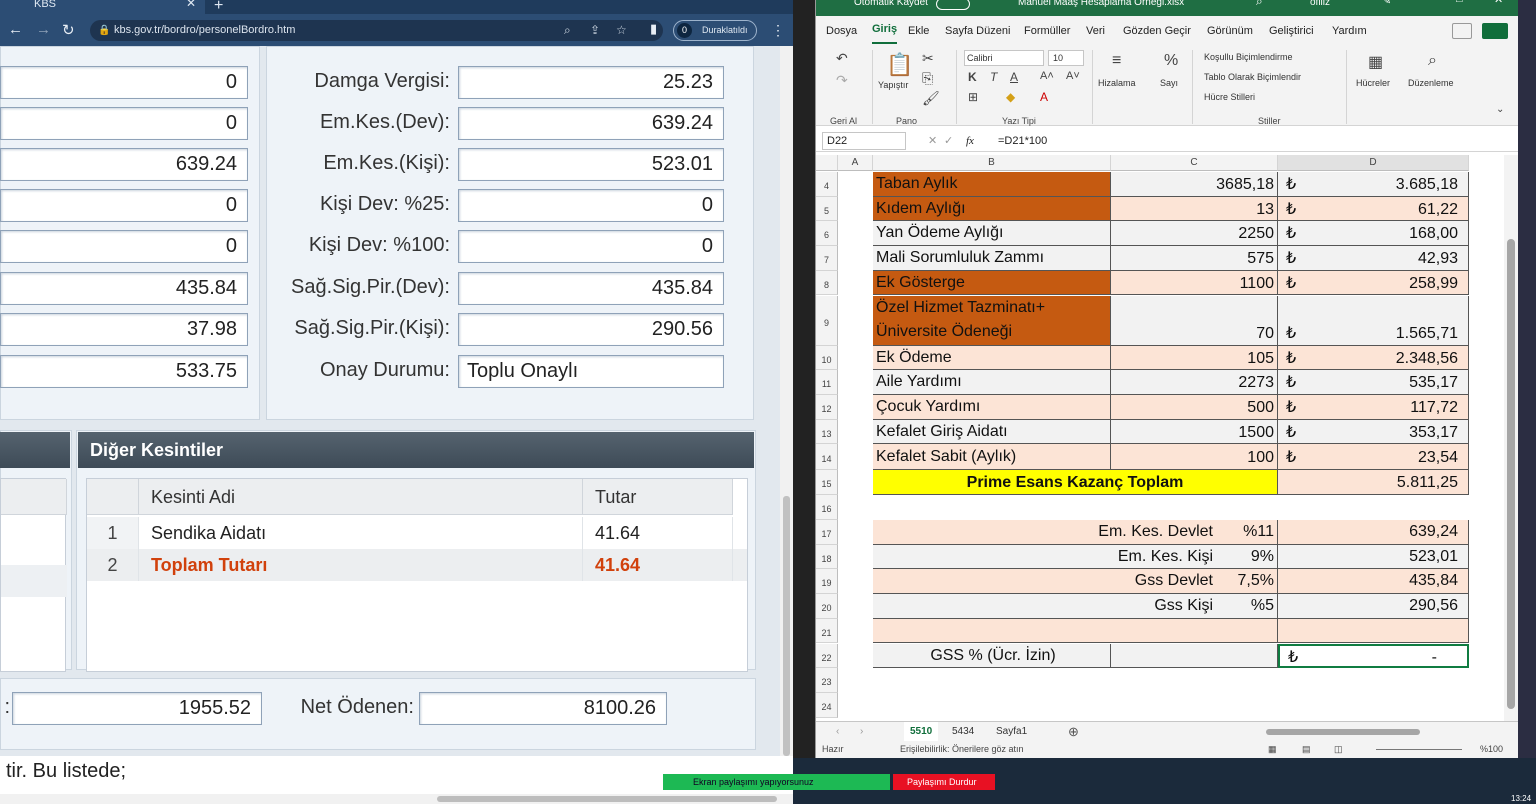 This screenshot has width=1536, height=804. Describe the element at coordinates (1373, 532) in the screenshot. I see `deduction-value-17: 639,24` at that location.